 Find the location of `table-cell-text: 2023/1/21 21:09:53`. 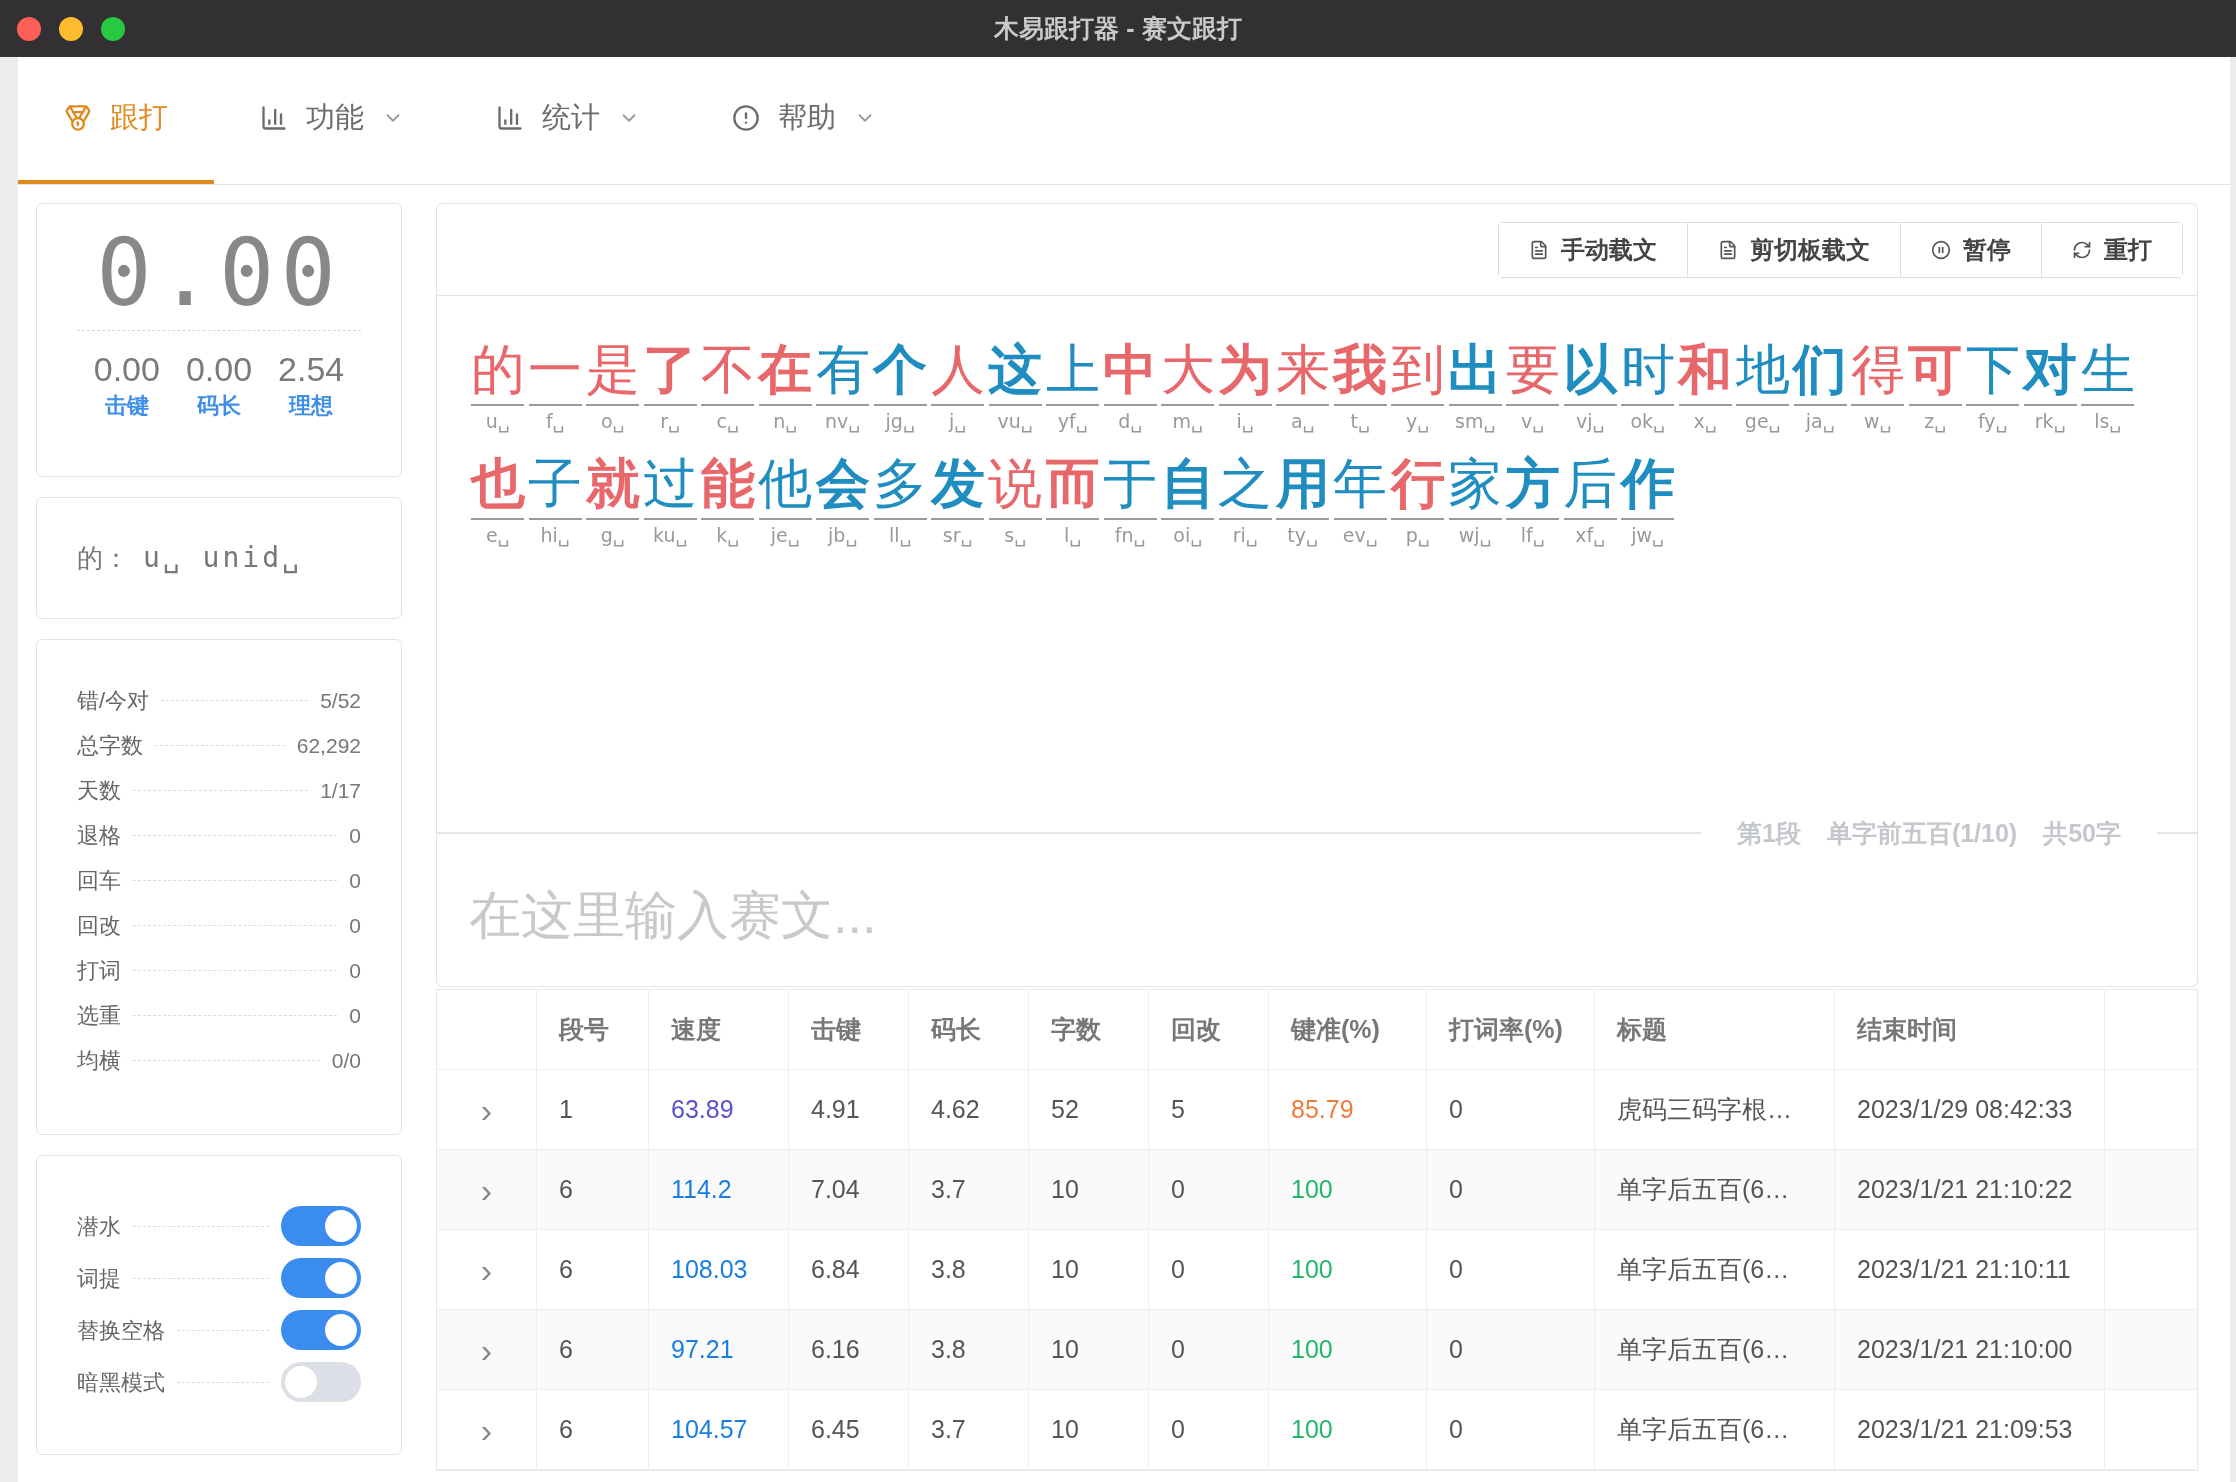

table-cell-text: 2023/1/21 21:09:53 is located at coordinates (1965, 1429).